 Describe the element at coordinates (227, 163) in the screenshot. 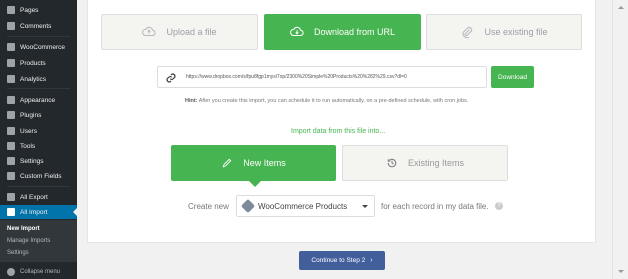

I see `pencil-icon` at that location.